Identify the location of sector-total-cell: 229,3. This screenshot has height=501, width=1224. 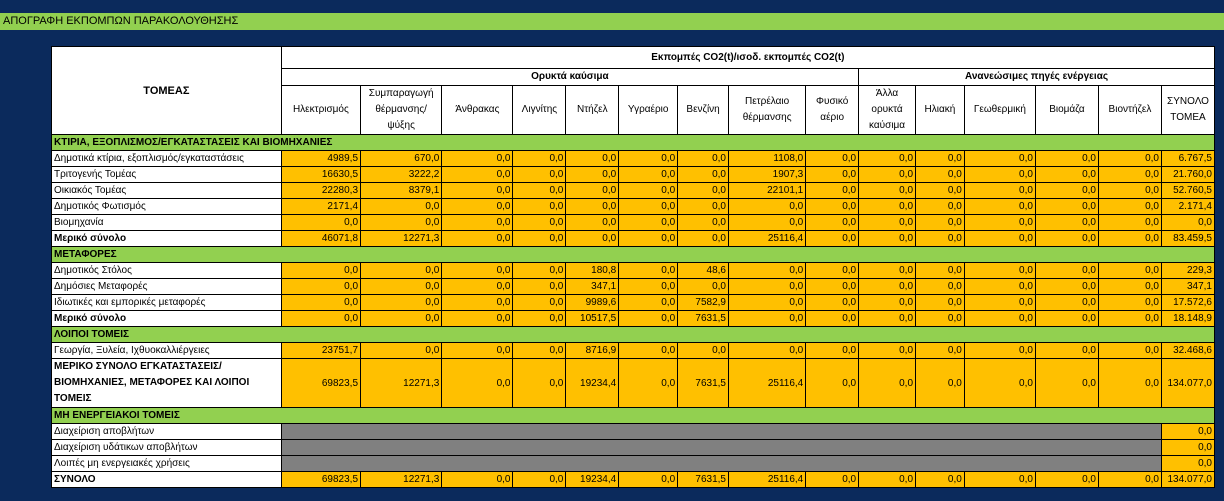
(1188, 270).